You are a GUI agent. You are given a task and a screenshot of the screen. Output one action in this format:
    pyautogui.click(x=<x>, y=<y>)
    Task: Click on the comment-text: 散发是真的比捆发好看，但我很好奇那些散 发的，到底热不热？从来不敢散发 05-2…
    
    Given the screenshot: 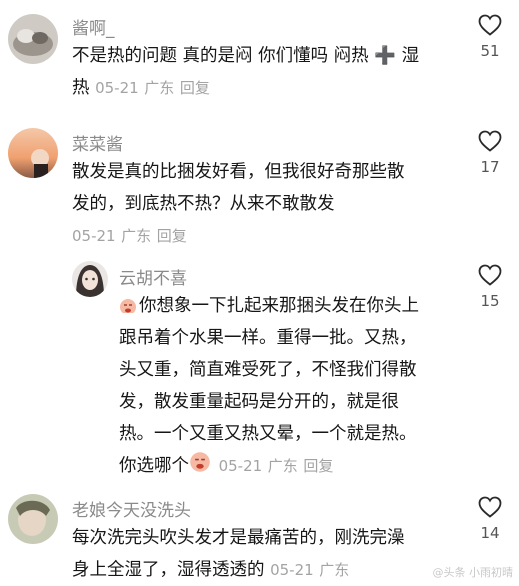 What is the action you would take?
    pyautogui.click(x=238, y=203)
    